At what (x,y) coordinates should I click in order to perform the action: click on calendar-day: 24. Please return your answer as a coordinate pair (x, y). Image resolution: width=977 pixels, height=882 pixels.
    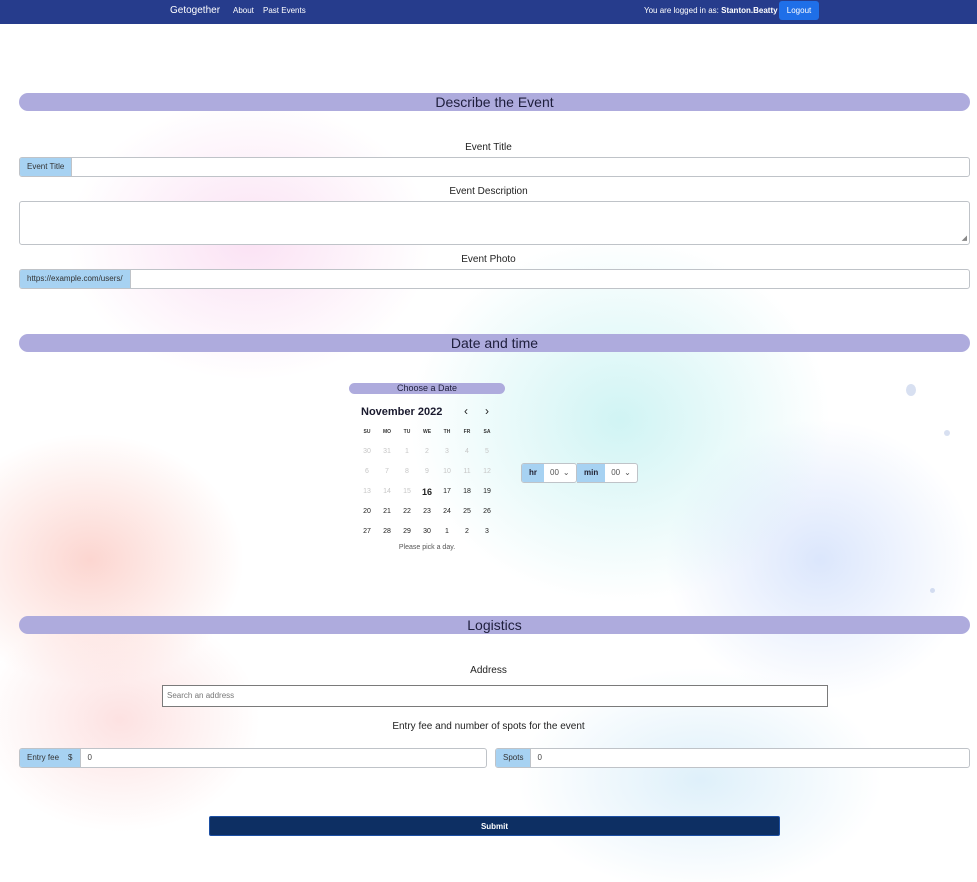
    Looking at the image, I should click on (447, 516).